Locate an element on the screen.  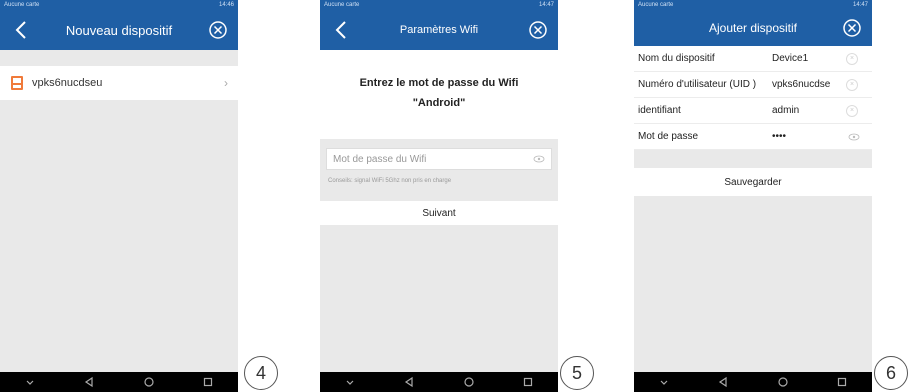
title-bar: Nouveau dispositif is located at coordinates (119, 30).